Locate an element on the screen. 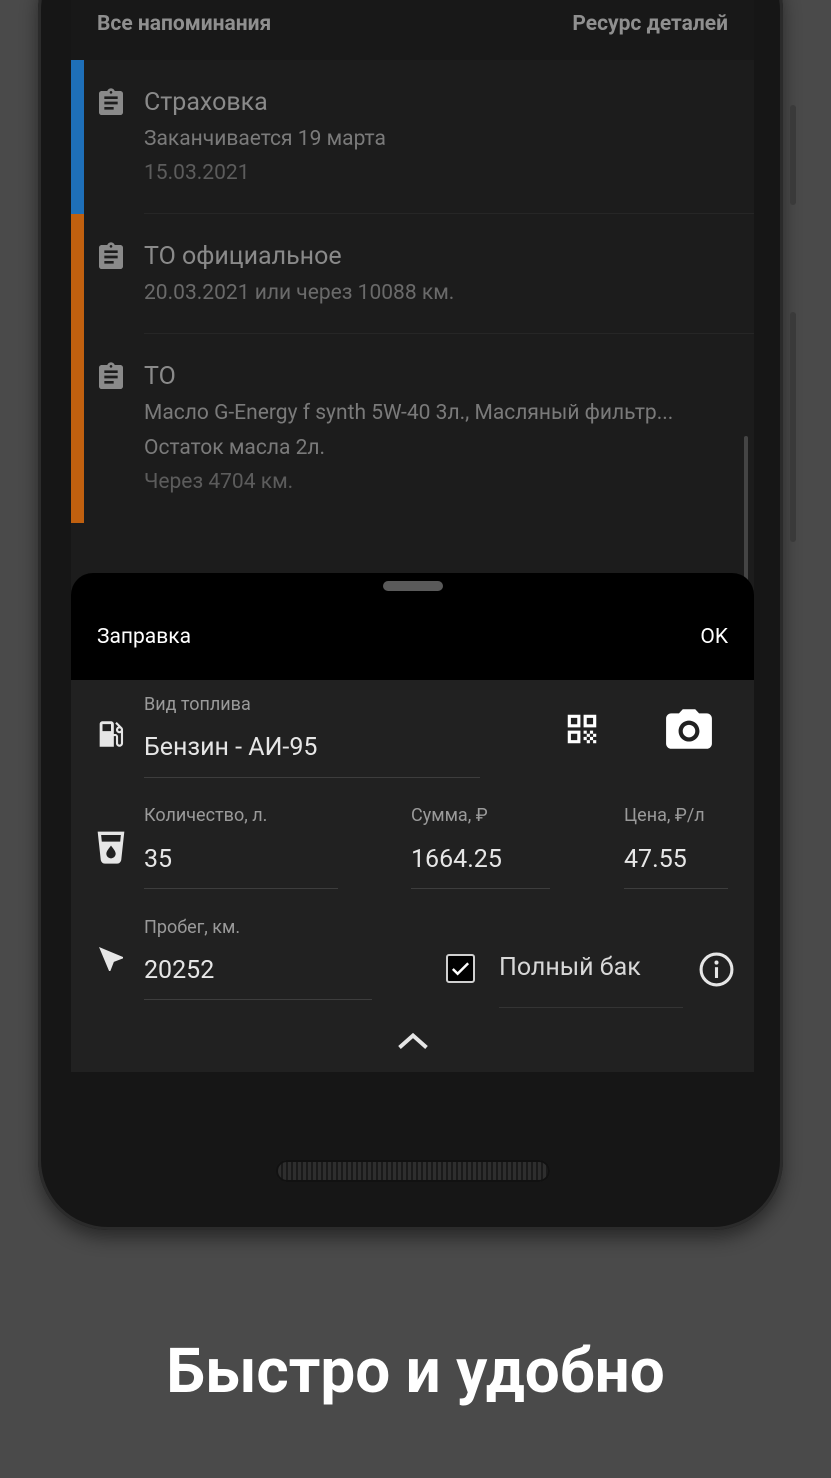 The image size is (831, 1478). reminder-line: Остаток масла 2л. is located at coordinates (235, 448).